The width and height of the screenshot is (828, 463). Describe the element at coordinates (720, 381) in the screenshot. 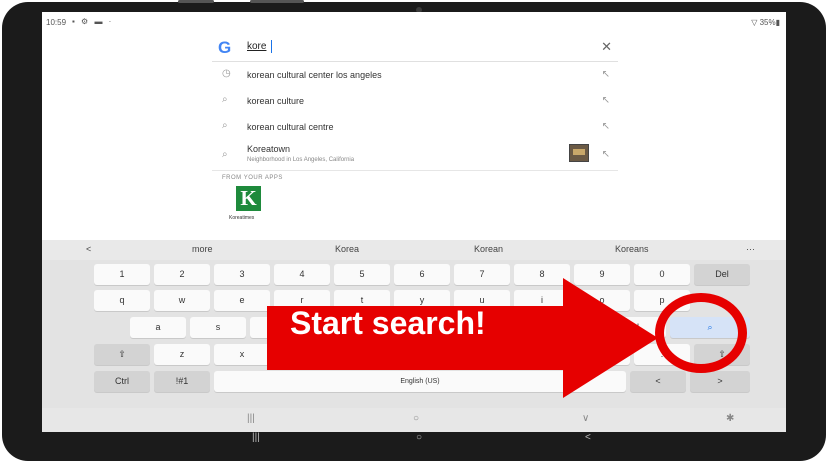

I see `arrow-right-key: >` at that location.